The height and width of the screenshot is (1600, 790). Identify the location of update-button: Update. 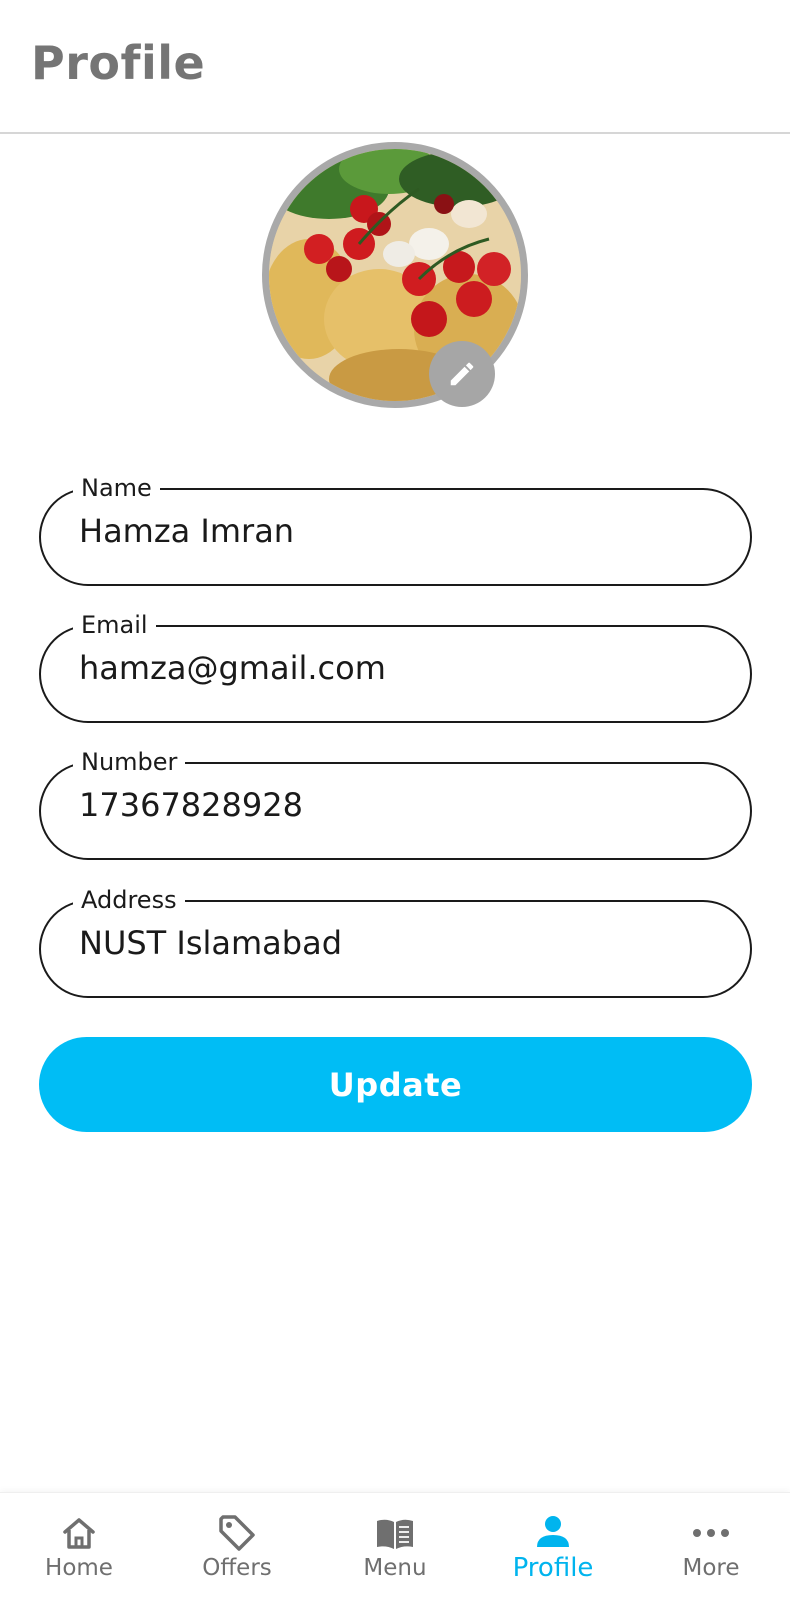
(395, 1084).